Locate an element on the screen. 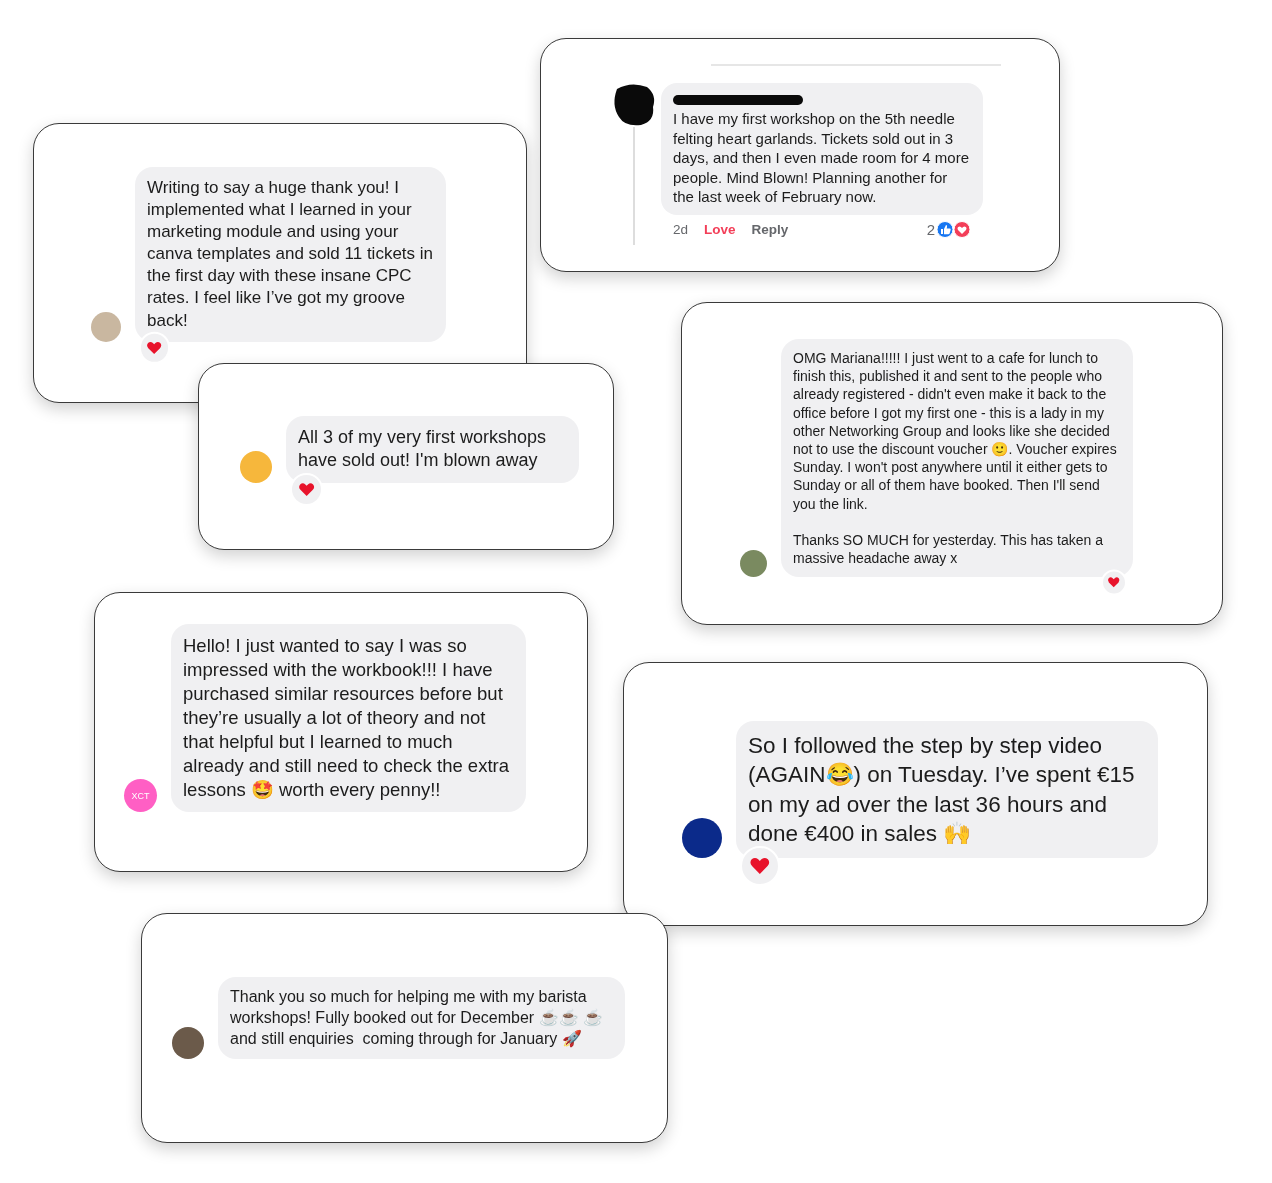  reaction-count: 2 is located at coordinates (930, 229).